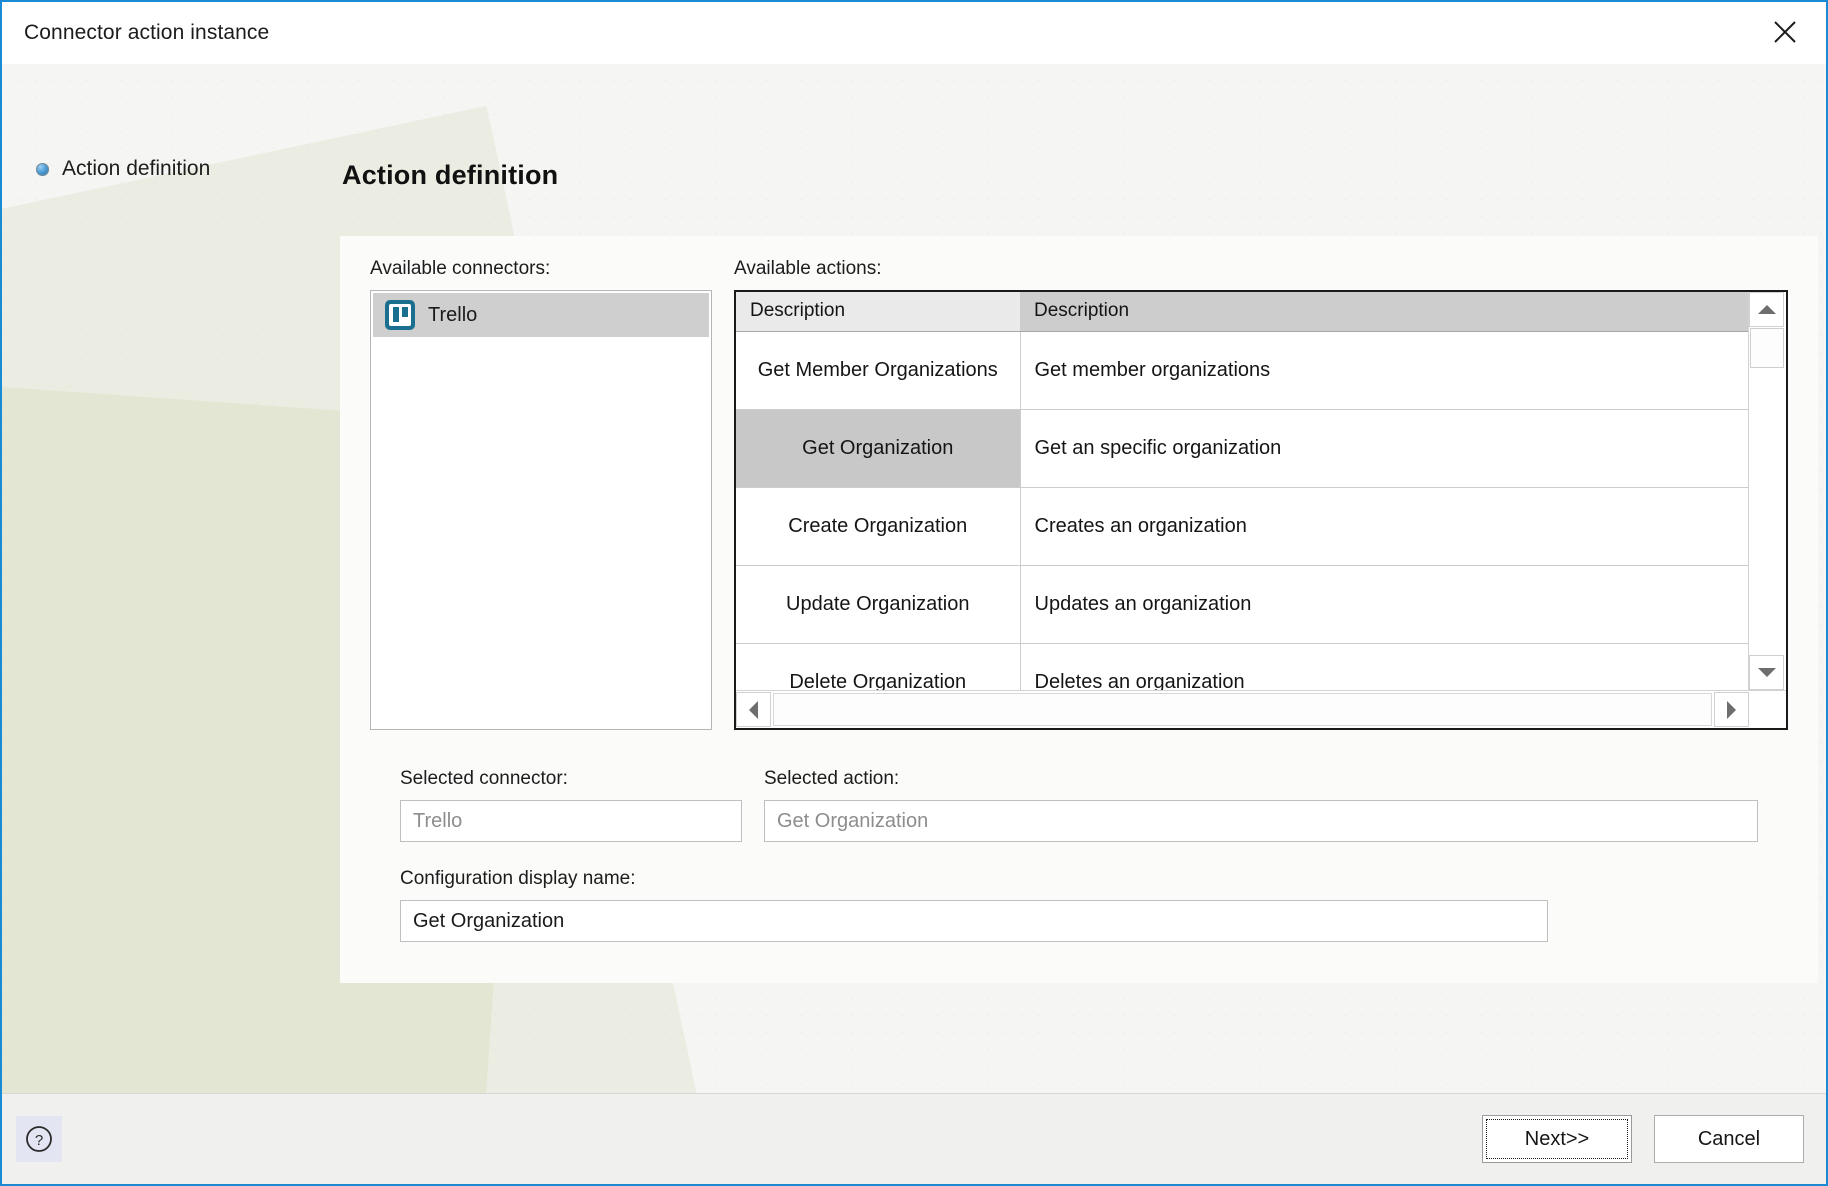 Image resolution: width=1828 pixels, height=1186 pixels. Describe the element at coordinates (1242, 709) in the screenshot. I see `horizontal-scrollbar-thumb` at that location.